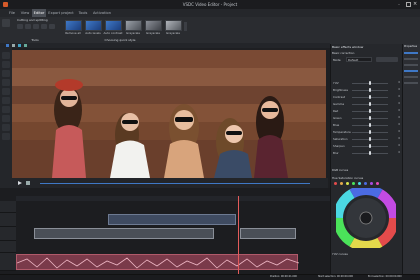 Image resolution: width=420 pixels, height=280 pixels. What do you see at coordinates (61, 13) in the screenshot?
I see `tab-export-project: Export project` at bounding box center [61, 13].